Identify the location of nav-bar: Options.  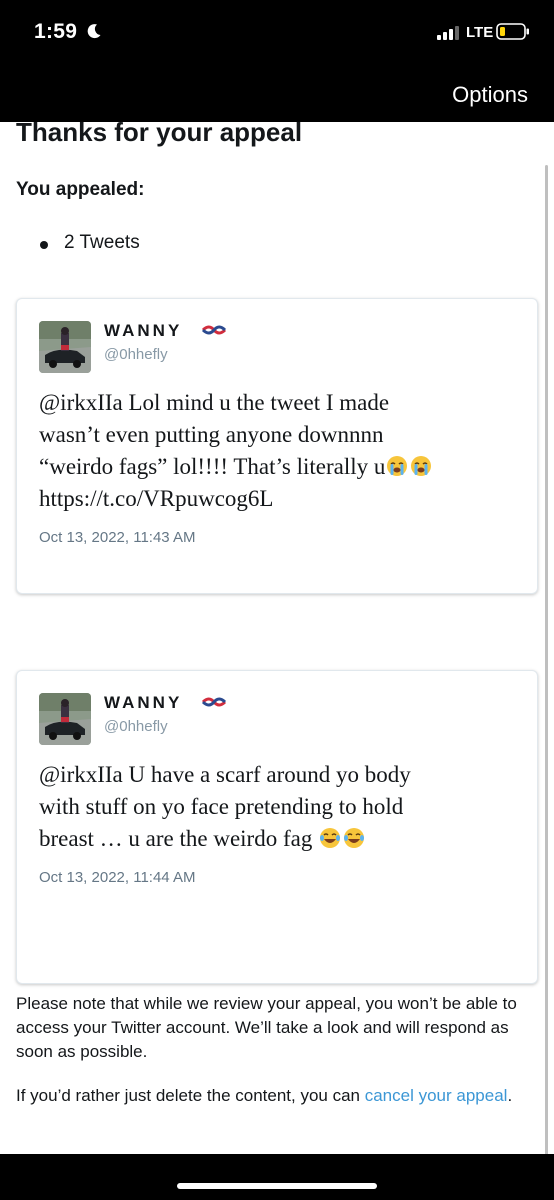
(277, 93).